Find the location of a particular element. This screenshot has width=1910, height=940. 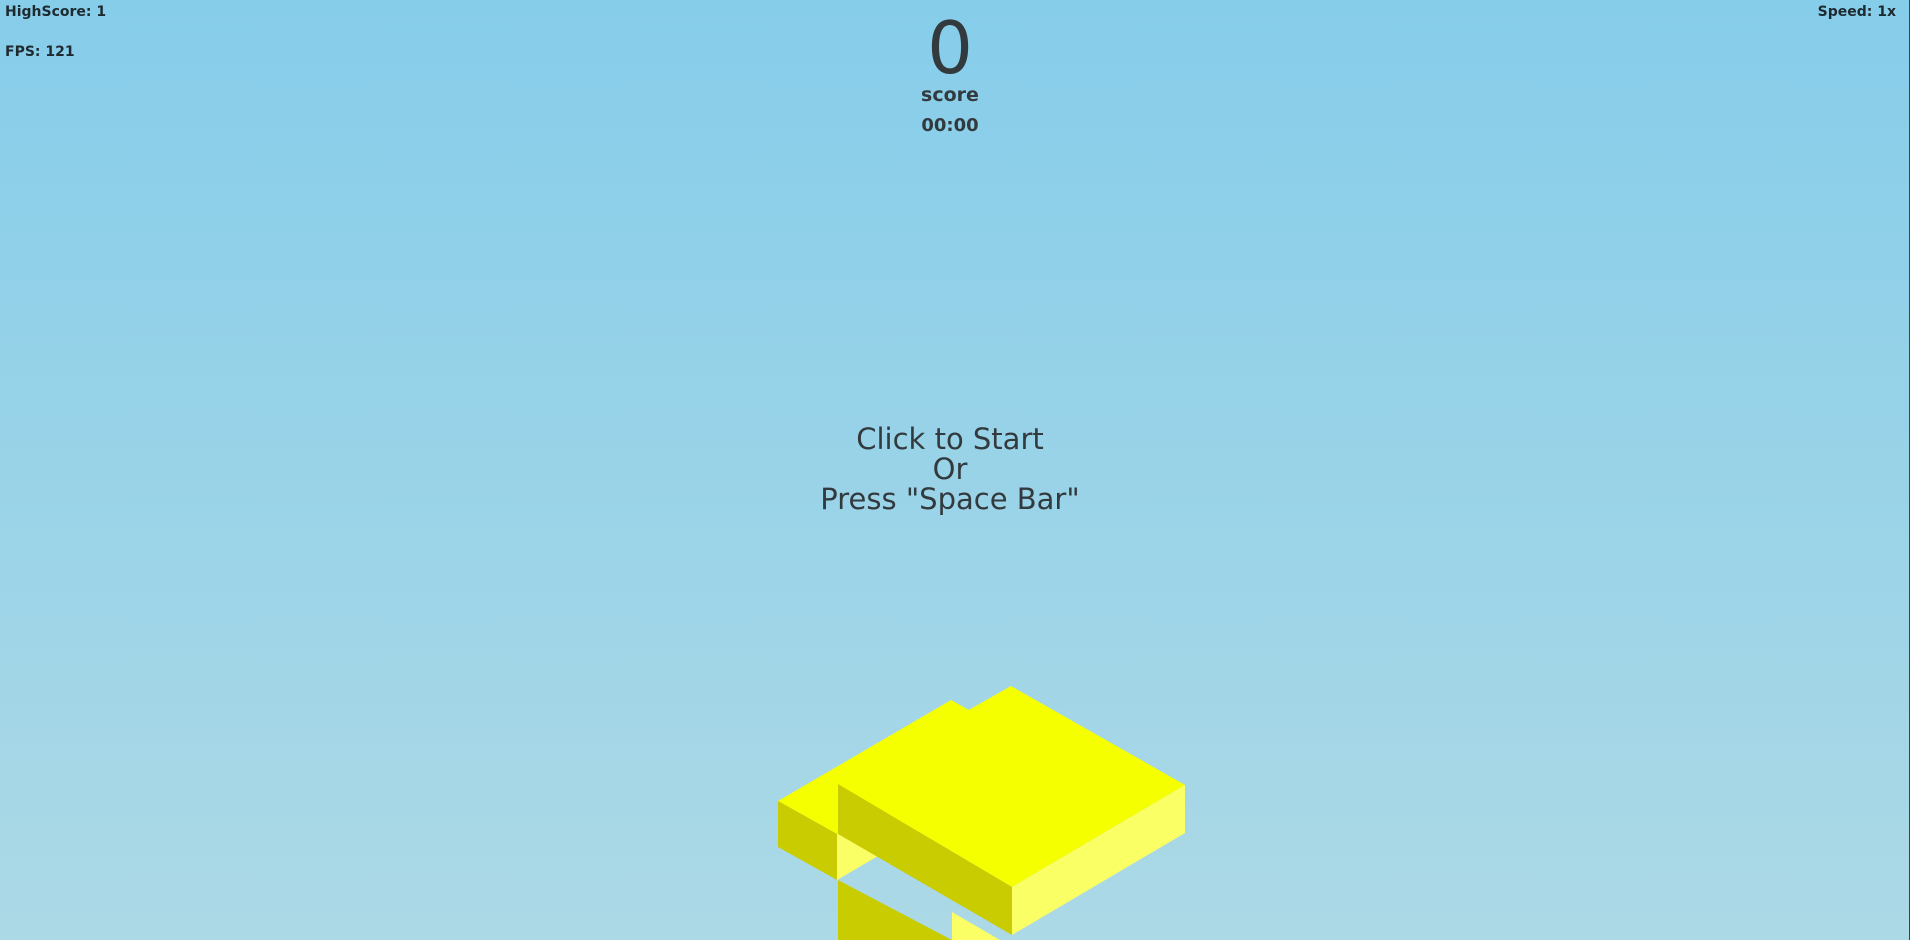

block-stack is located at coordinates (981, 813).